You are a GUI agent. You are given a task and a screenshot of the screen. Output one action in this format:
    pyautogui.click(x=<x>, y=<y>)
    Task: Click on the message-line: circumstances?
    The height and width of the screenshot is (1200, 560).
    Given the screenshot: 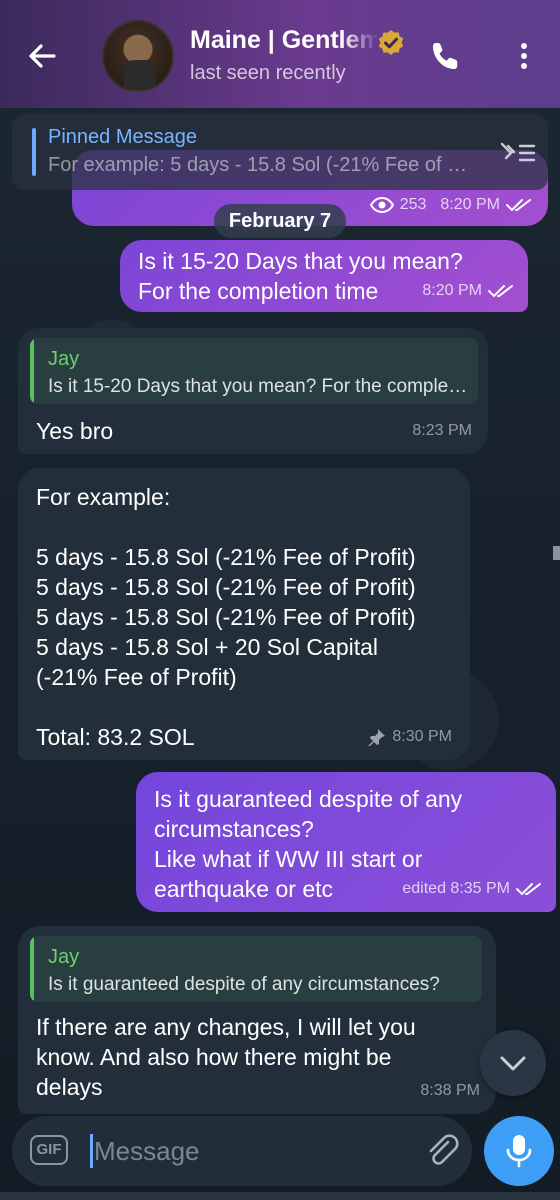 What is the action you would take?
    pyautogui.click(x=234, y=829)
    